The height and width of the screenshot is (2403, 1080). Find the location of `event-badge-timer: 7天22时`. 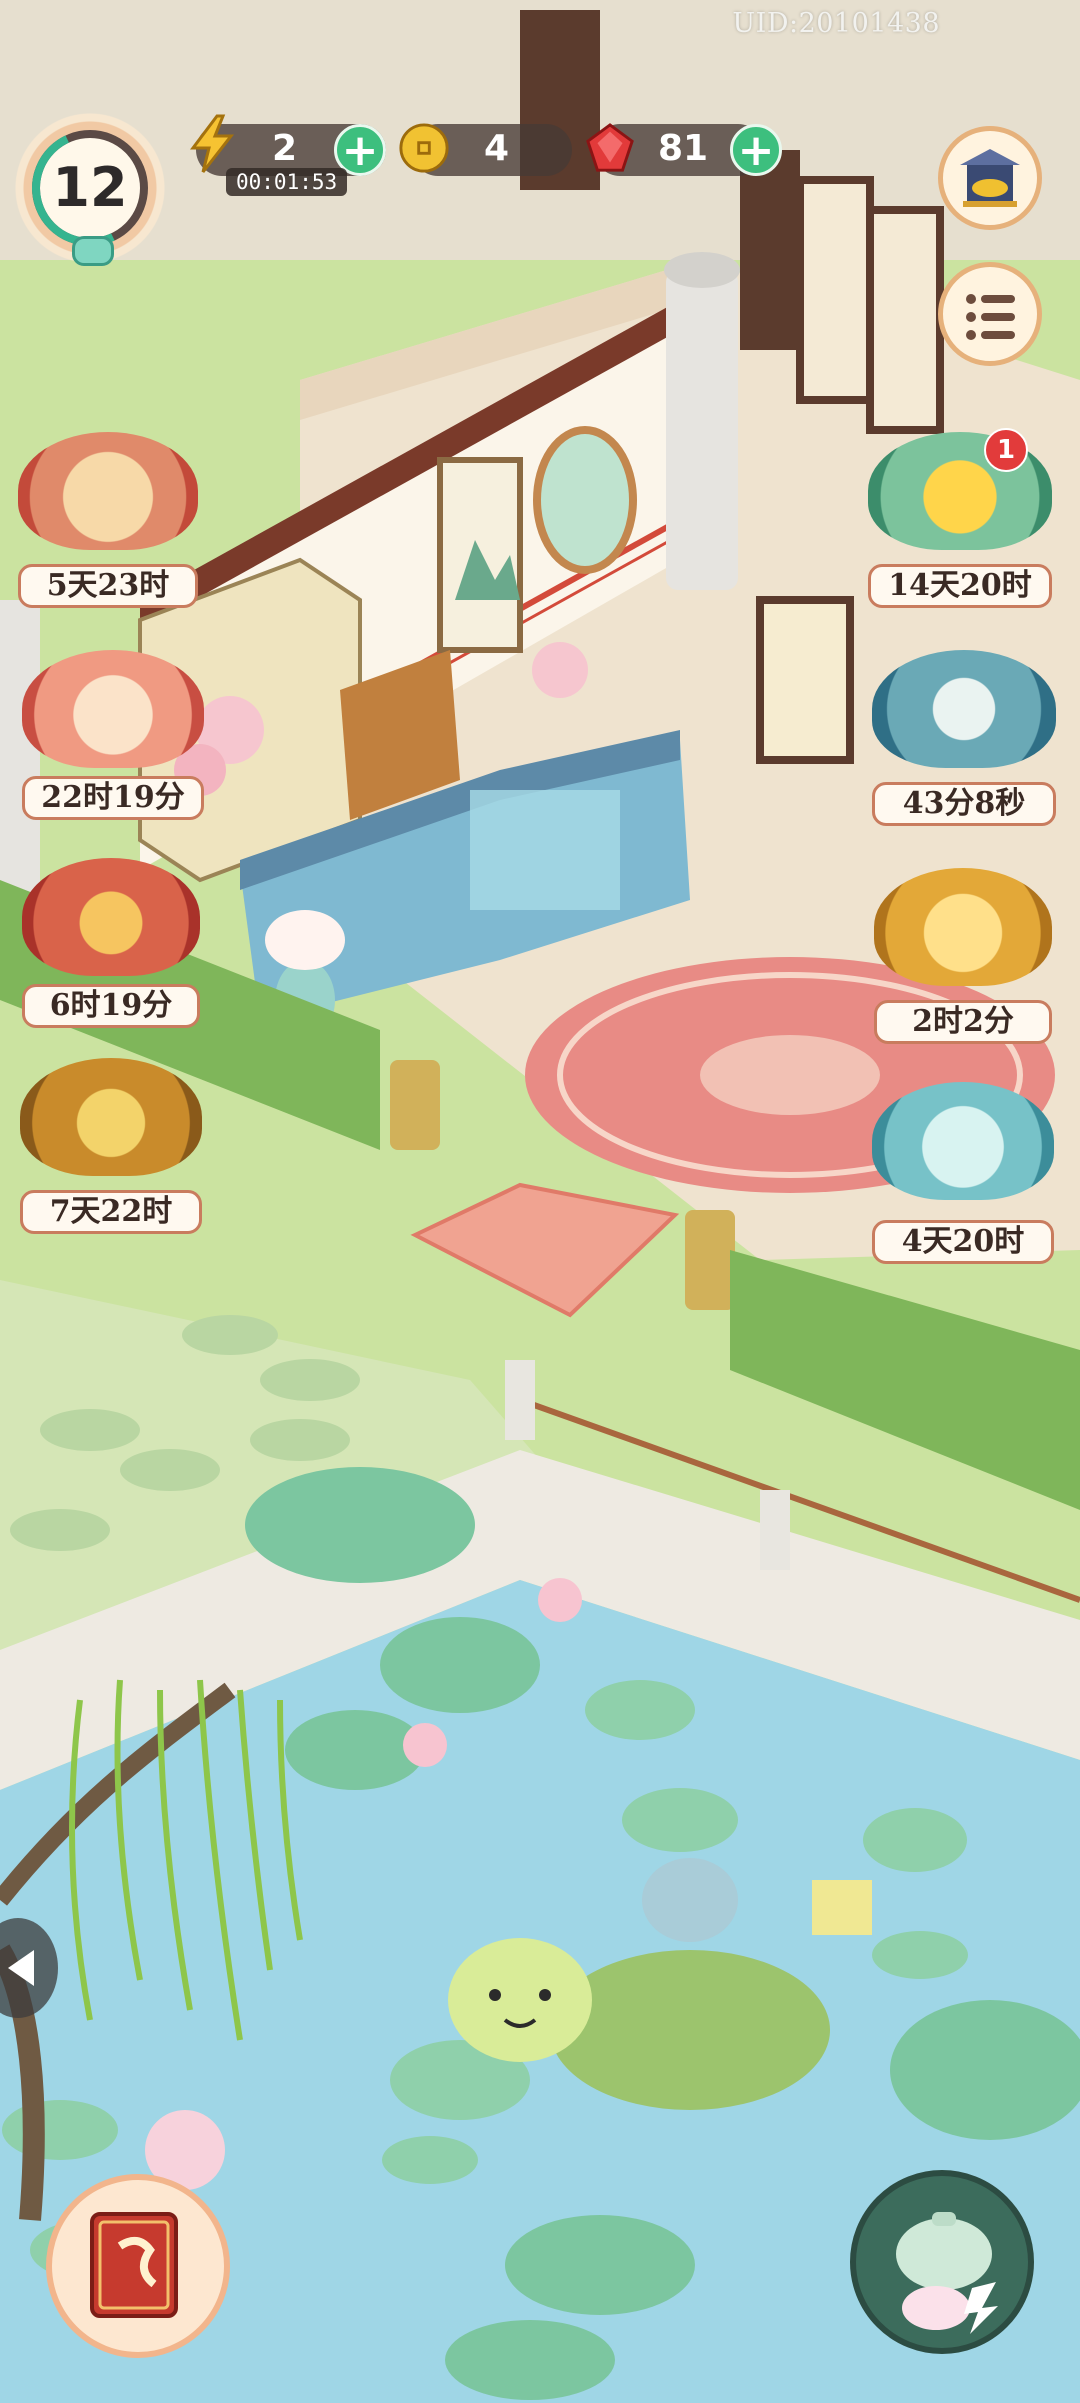

event-badge-timer: 7天22时 is located at coordinates (111, 1212).